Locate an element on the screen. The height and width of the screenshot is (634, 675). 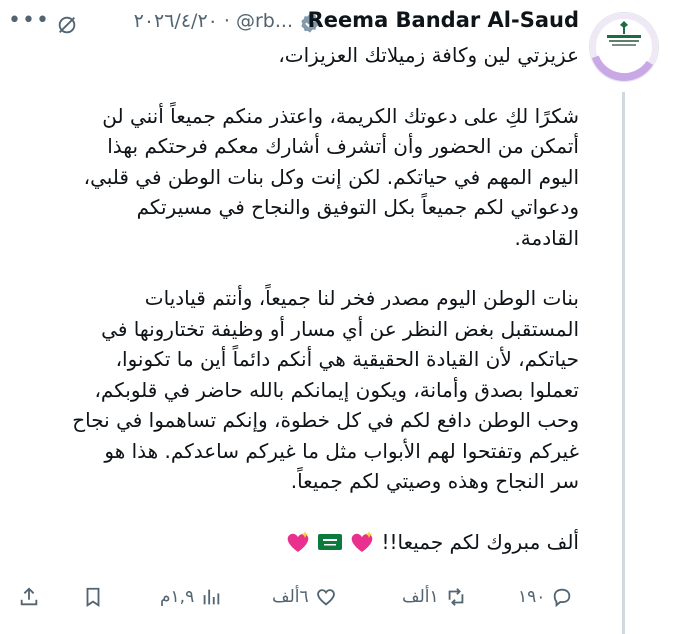
views-count: ١,٩م is located at coordinates (177, 597).